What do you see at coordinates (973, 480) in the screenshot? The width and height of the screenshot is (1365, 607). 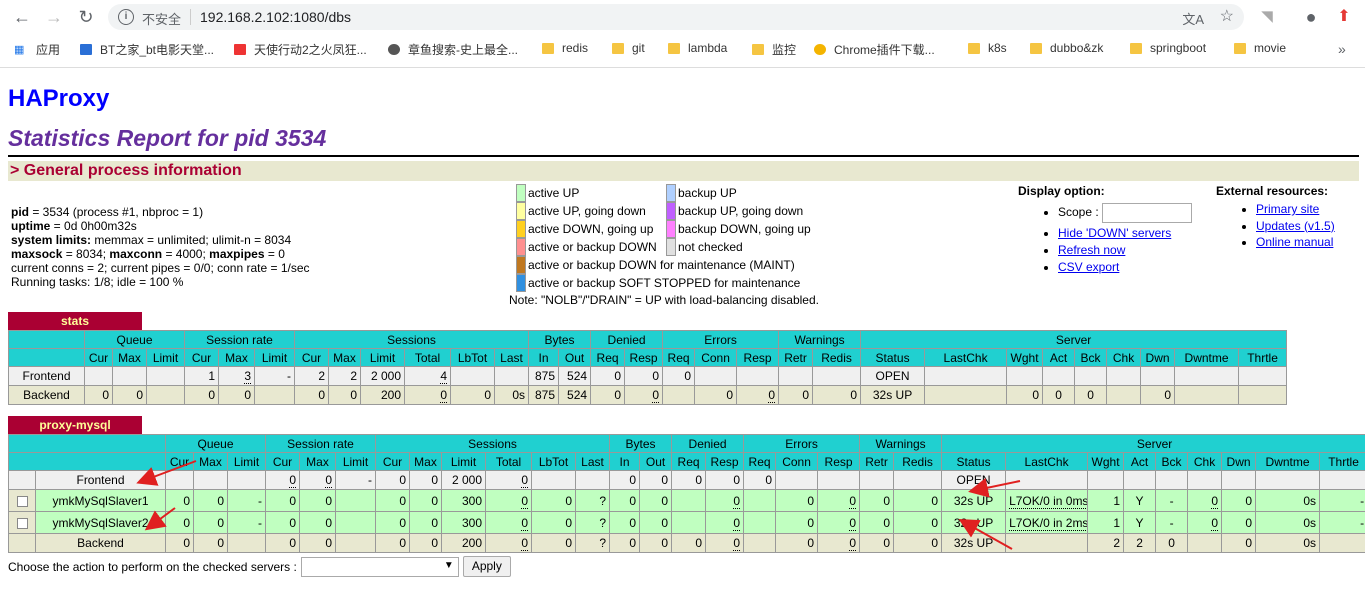 I see `cell-value: OPEN` at bounding box center [973, 480].